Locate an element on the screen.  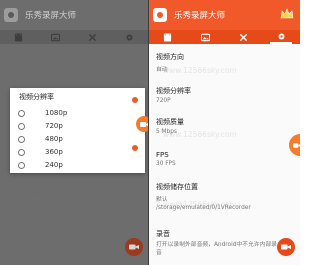
setting-resolution: 视频分辨率 720P is located at coordinates (173, 95).